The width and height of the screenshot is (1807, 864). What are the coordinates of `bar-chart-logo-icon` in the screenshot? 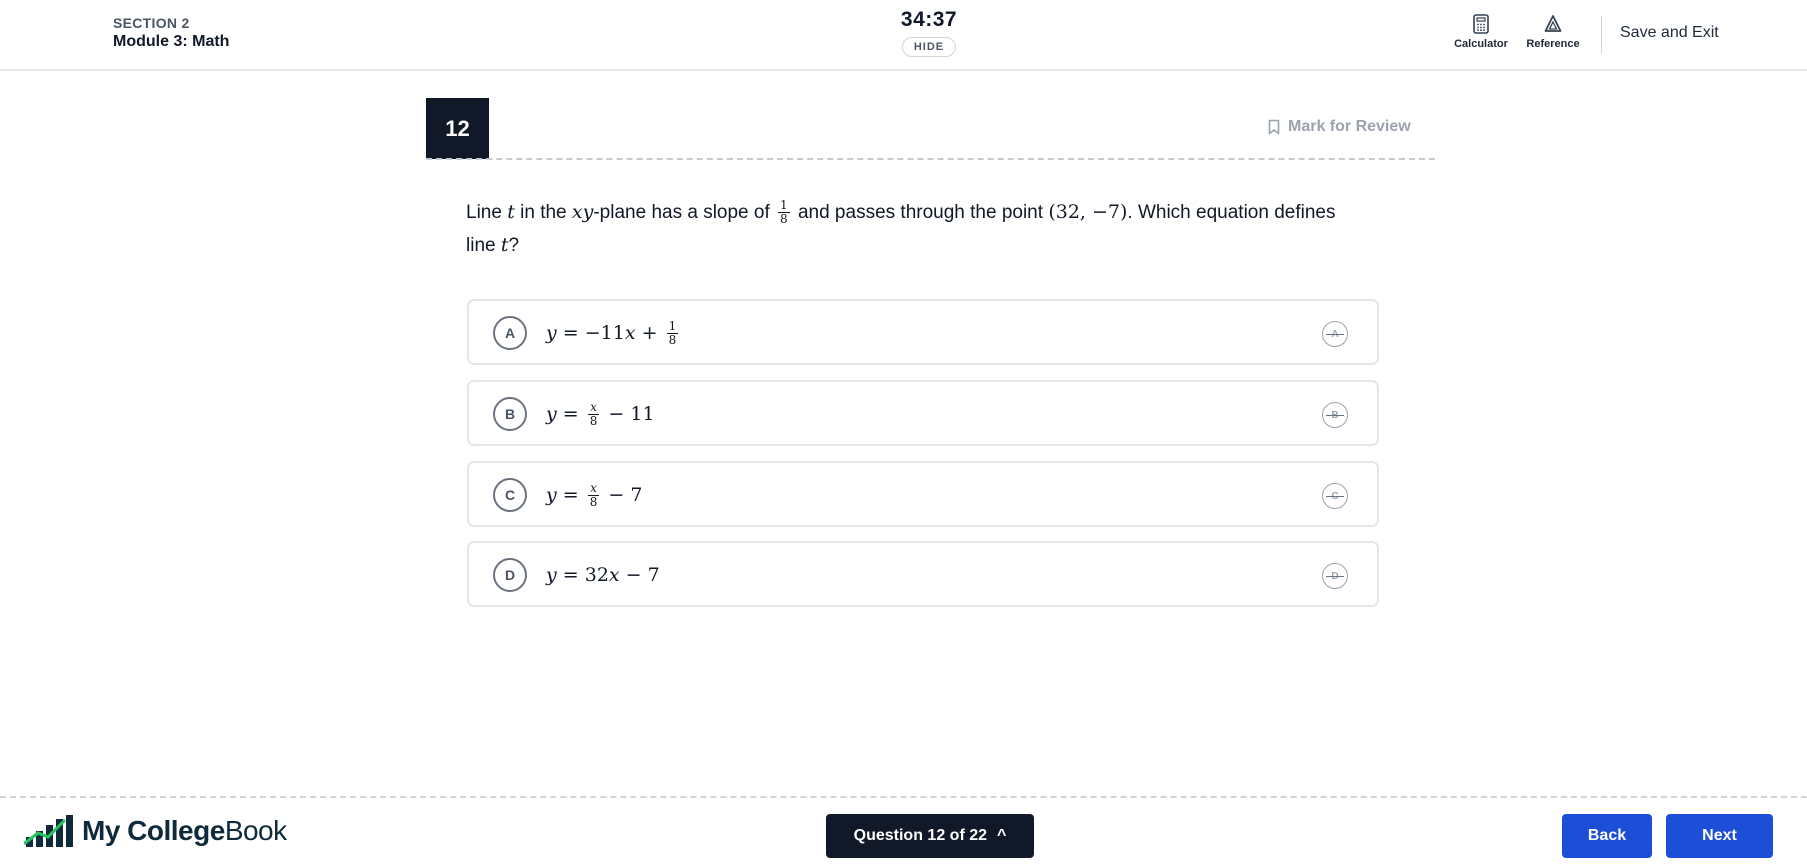 It's located at (48, 831).